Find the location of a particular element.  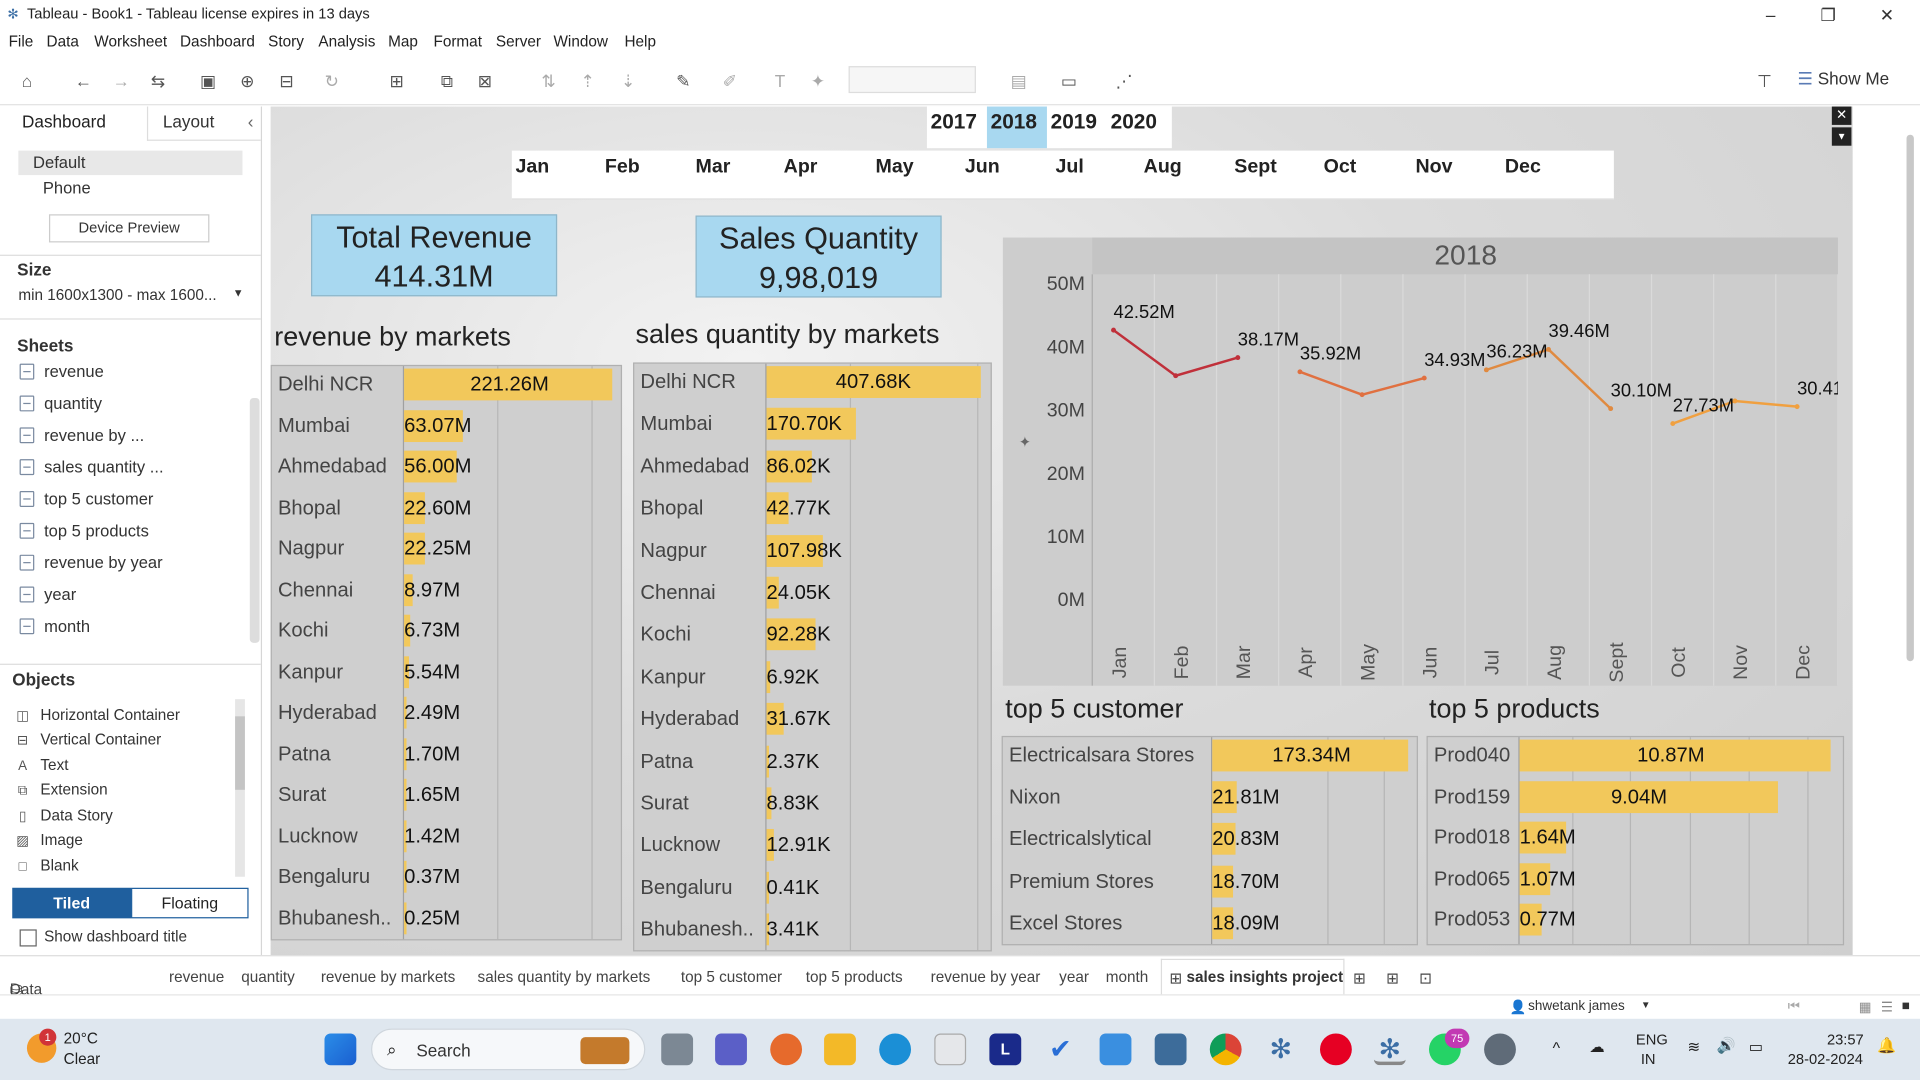

swap-icon: ⇅ is located at coordinates (549, 81).